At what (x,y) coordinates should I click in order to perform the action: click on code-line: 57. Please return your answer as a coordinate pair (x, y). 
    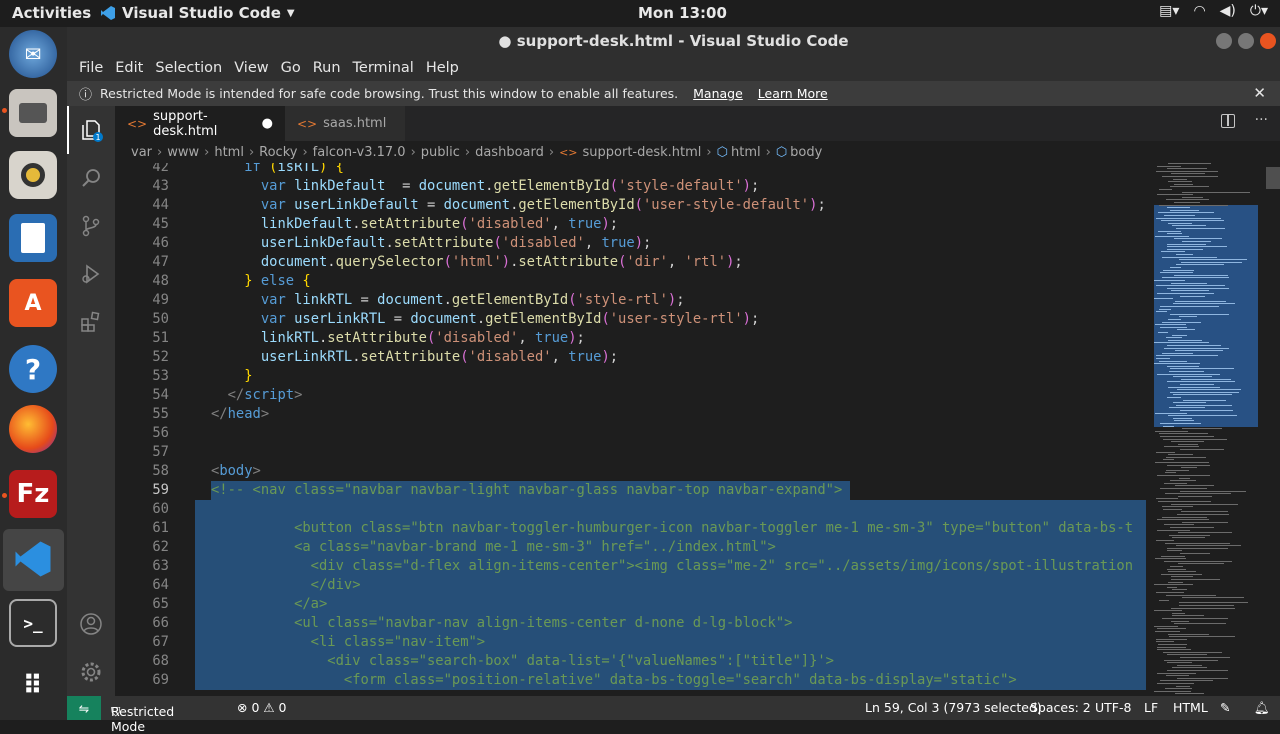
    Looking at the image, I should click on (630, 452).